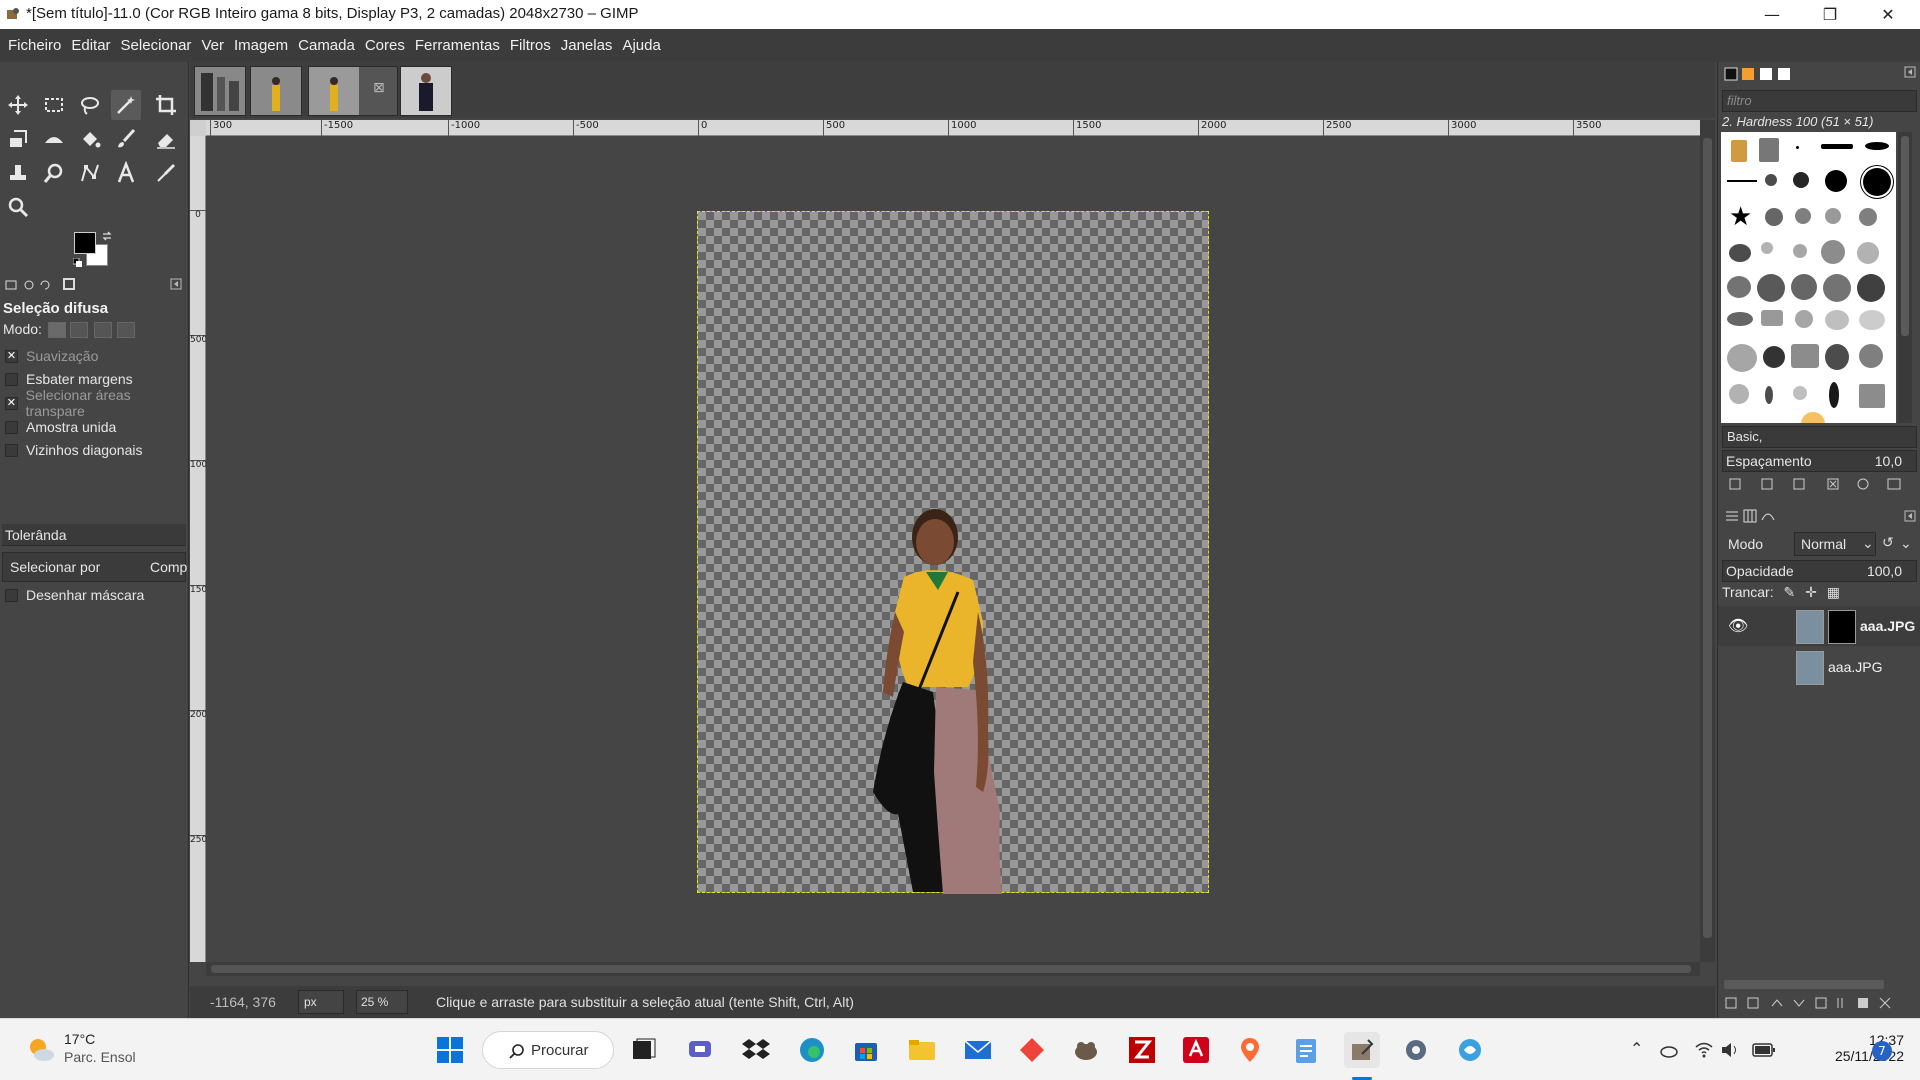 The width and height of the screenshot is (1920, 1080). I want to click on menu-selecionar: Selecionar, so click(156, 45).